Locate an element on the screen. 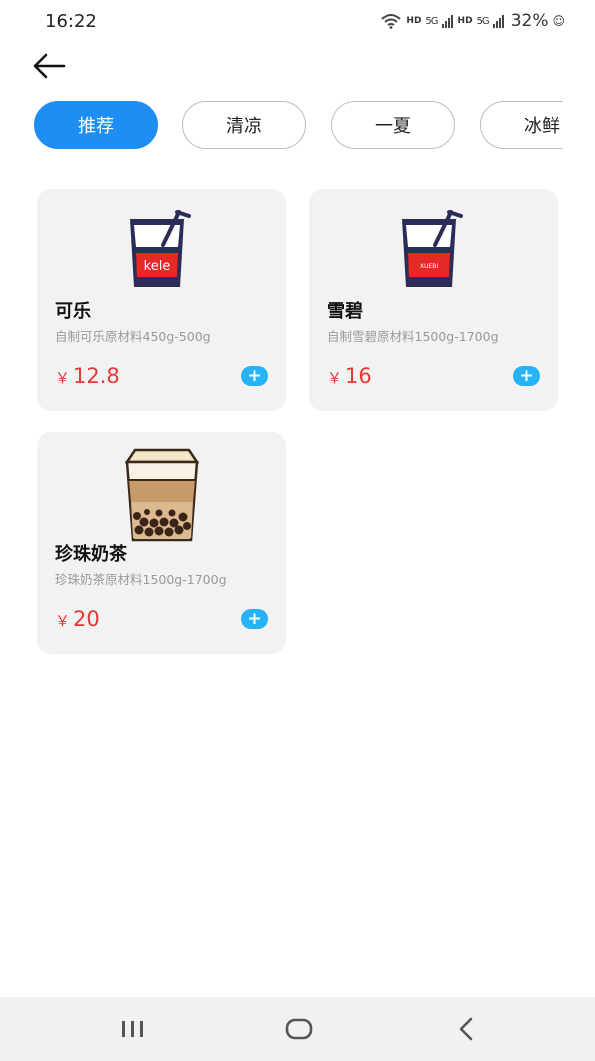 This screenshot has height=1061, width=595. xuebi-cup-icon: XUEBI is located at coordinates (432, 248).